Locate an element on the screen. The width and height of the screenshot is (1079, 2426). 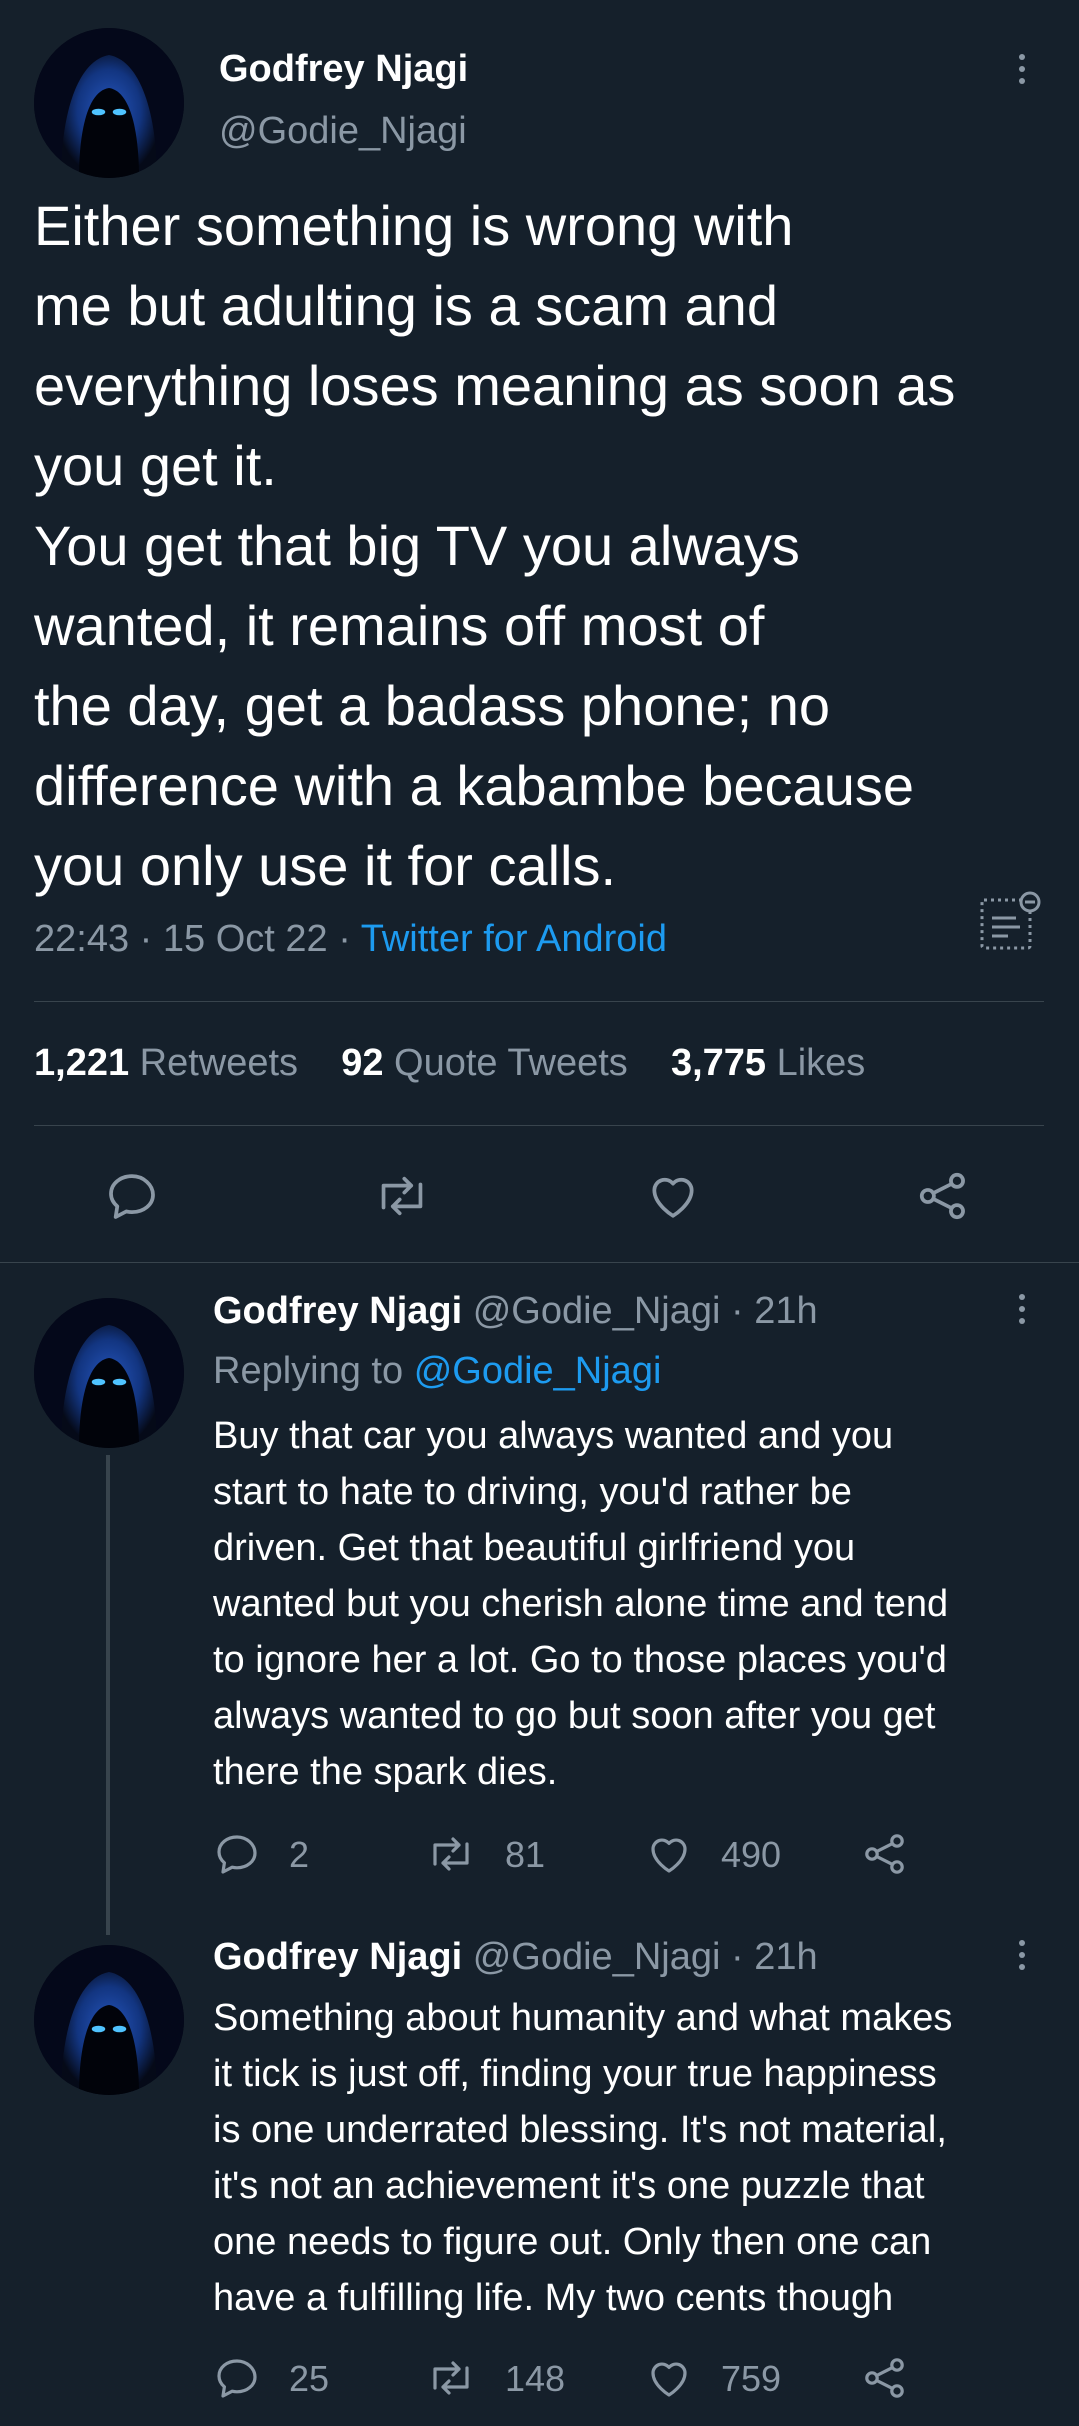
tweet-text-line: wanted, it remains off most of is located at coordinates (399, 625).